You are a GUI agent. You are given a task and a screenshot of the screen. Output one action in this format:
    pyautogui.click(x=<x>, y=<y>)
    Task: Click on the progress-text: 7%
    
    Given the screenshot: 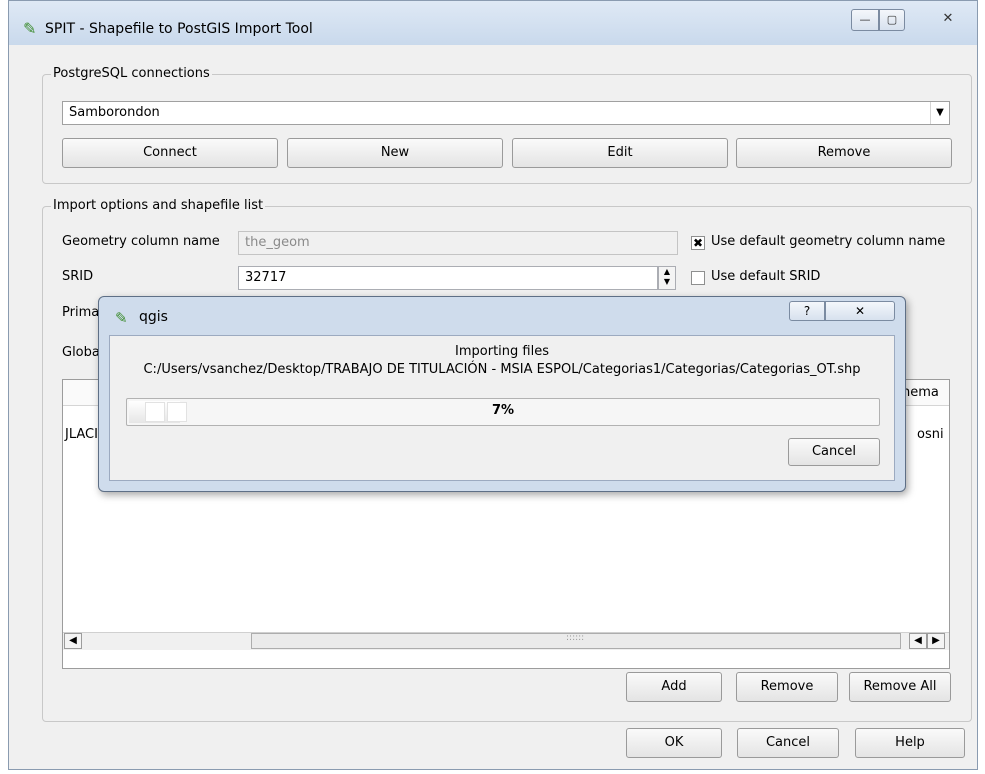 What is the action you would take?
    pyautogui.click(x=503, y=410)
    